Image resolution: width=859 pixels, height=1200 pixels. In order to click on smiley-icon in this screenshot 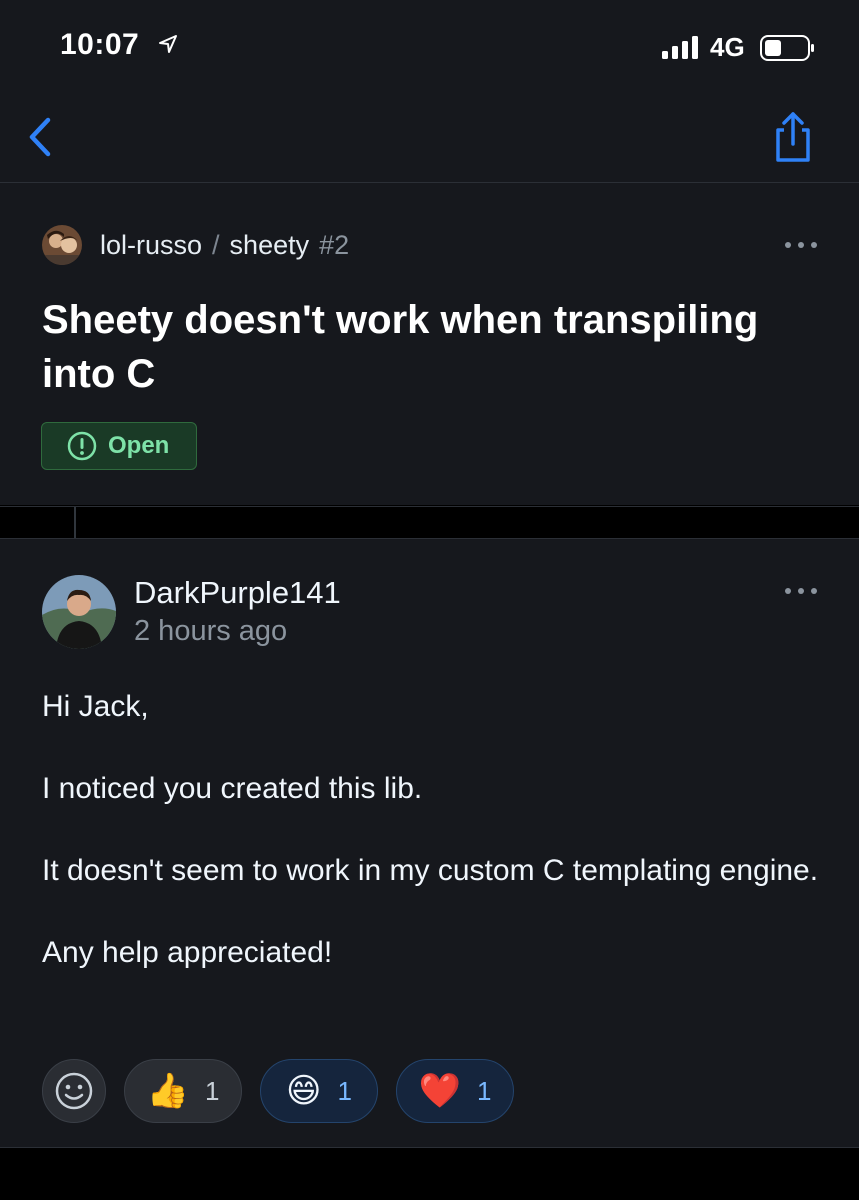, I will do `click(74, 1091)`.